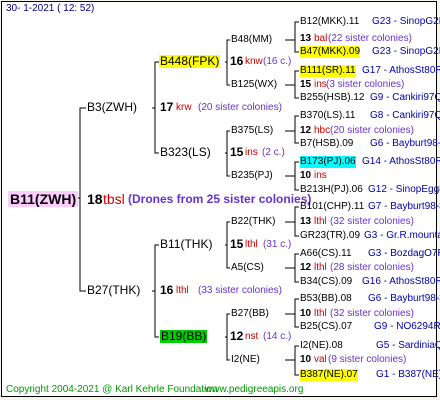 The height and width of the screenshot is (400, 440). I want to click on gen3-queen: B27(BB), so click(250, 313).